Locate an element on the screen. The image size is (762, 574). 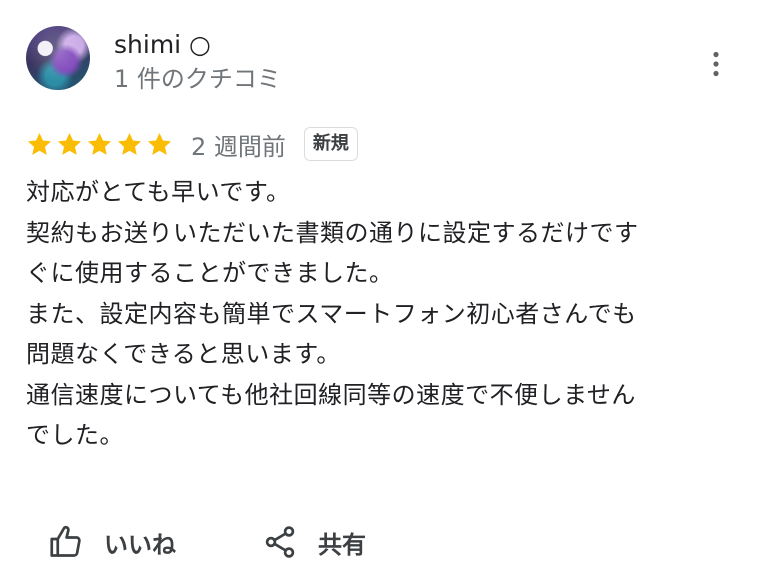
review-line: 契約もお送りいただいた書類の通りに設定するだけです is located at coordinates (332, 232).